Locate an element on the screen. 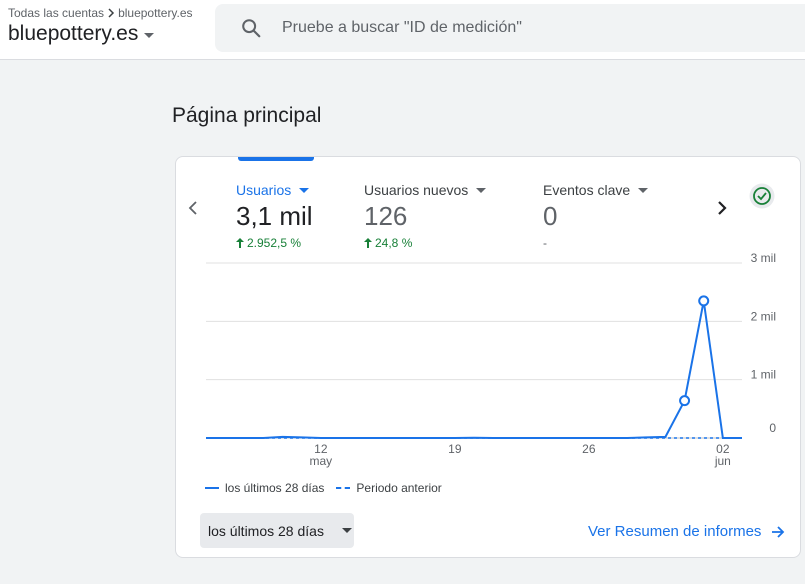 Image resolution: width=805 pixels, height=584 pixels. arrow-right-icon is located at coordinates (778, 531).